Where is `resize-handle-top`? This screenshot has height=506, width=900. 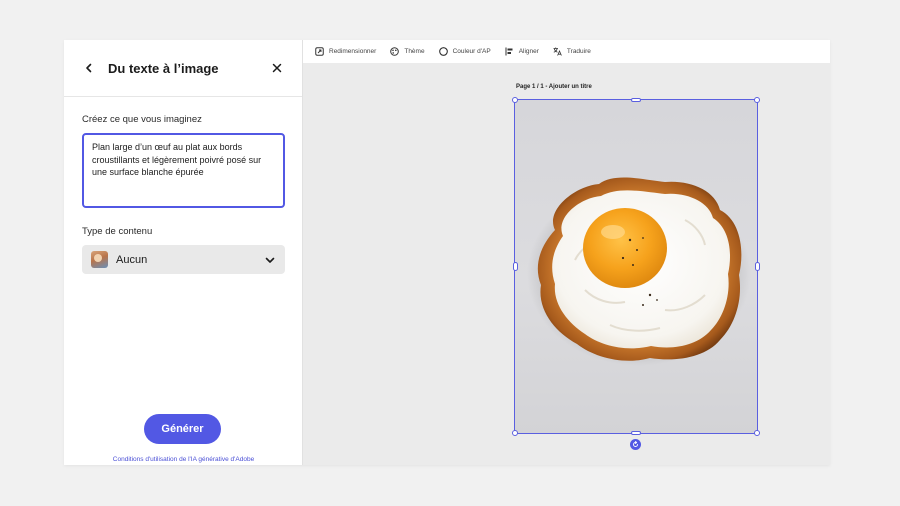 resize-handle-top is located at coordinates (636, 100).